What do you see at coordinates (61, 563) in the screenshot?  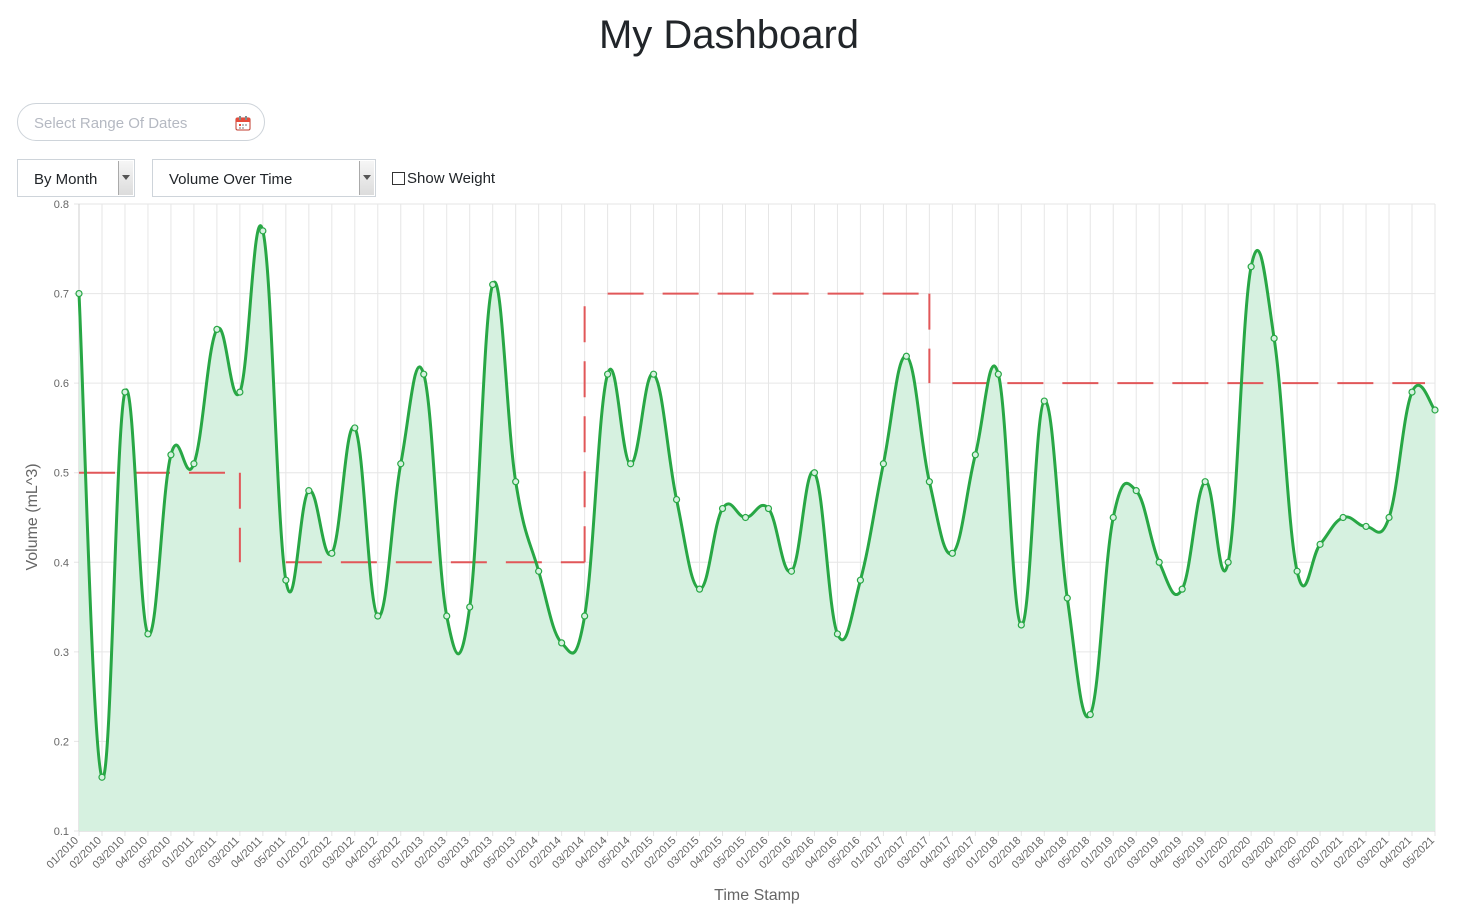 I see `y-tick-label: 0.4` at bounding box center [61, 563].